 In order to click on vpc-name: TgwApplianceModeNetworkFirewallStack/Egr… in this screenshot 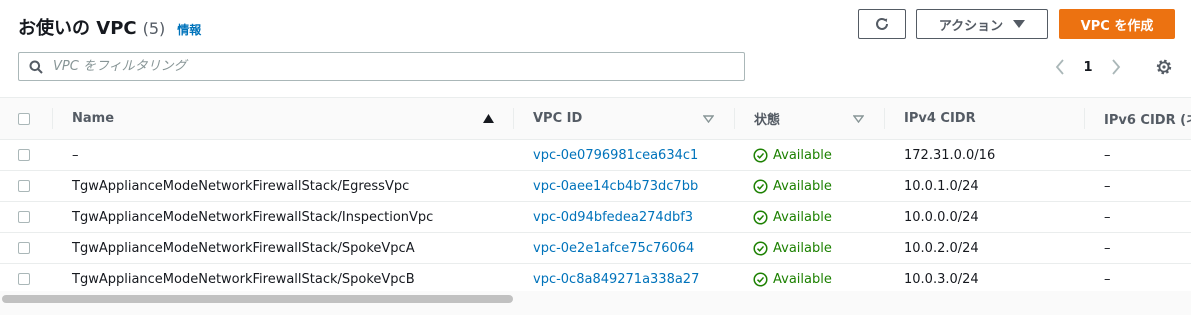, I will do `click(241, 186)`.